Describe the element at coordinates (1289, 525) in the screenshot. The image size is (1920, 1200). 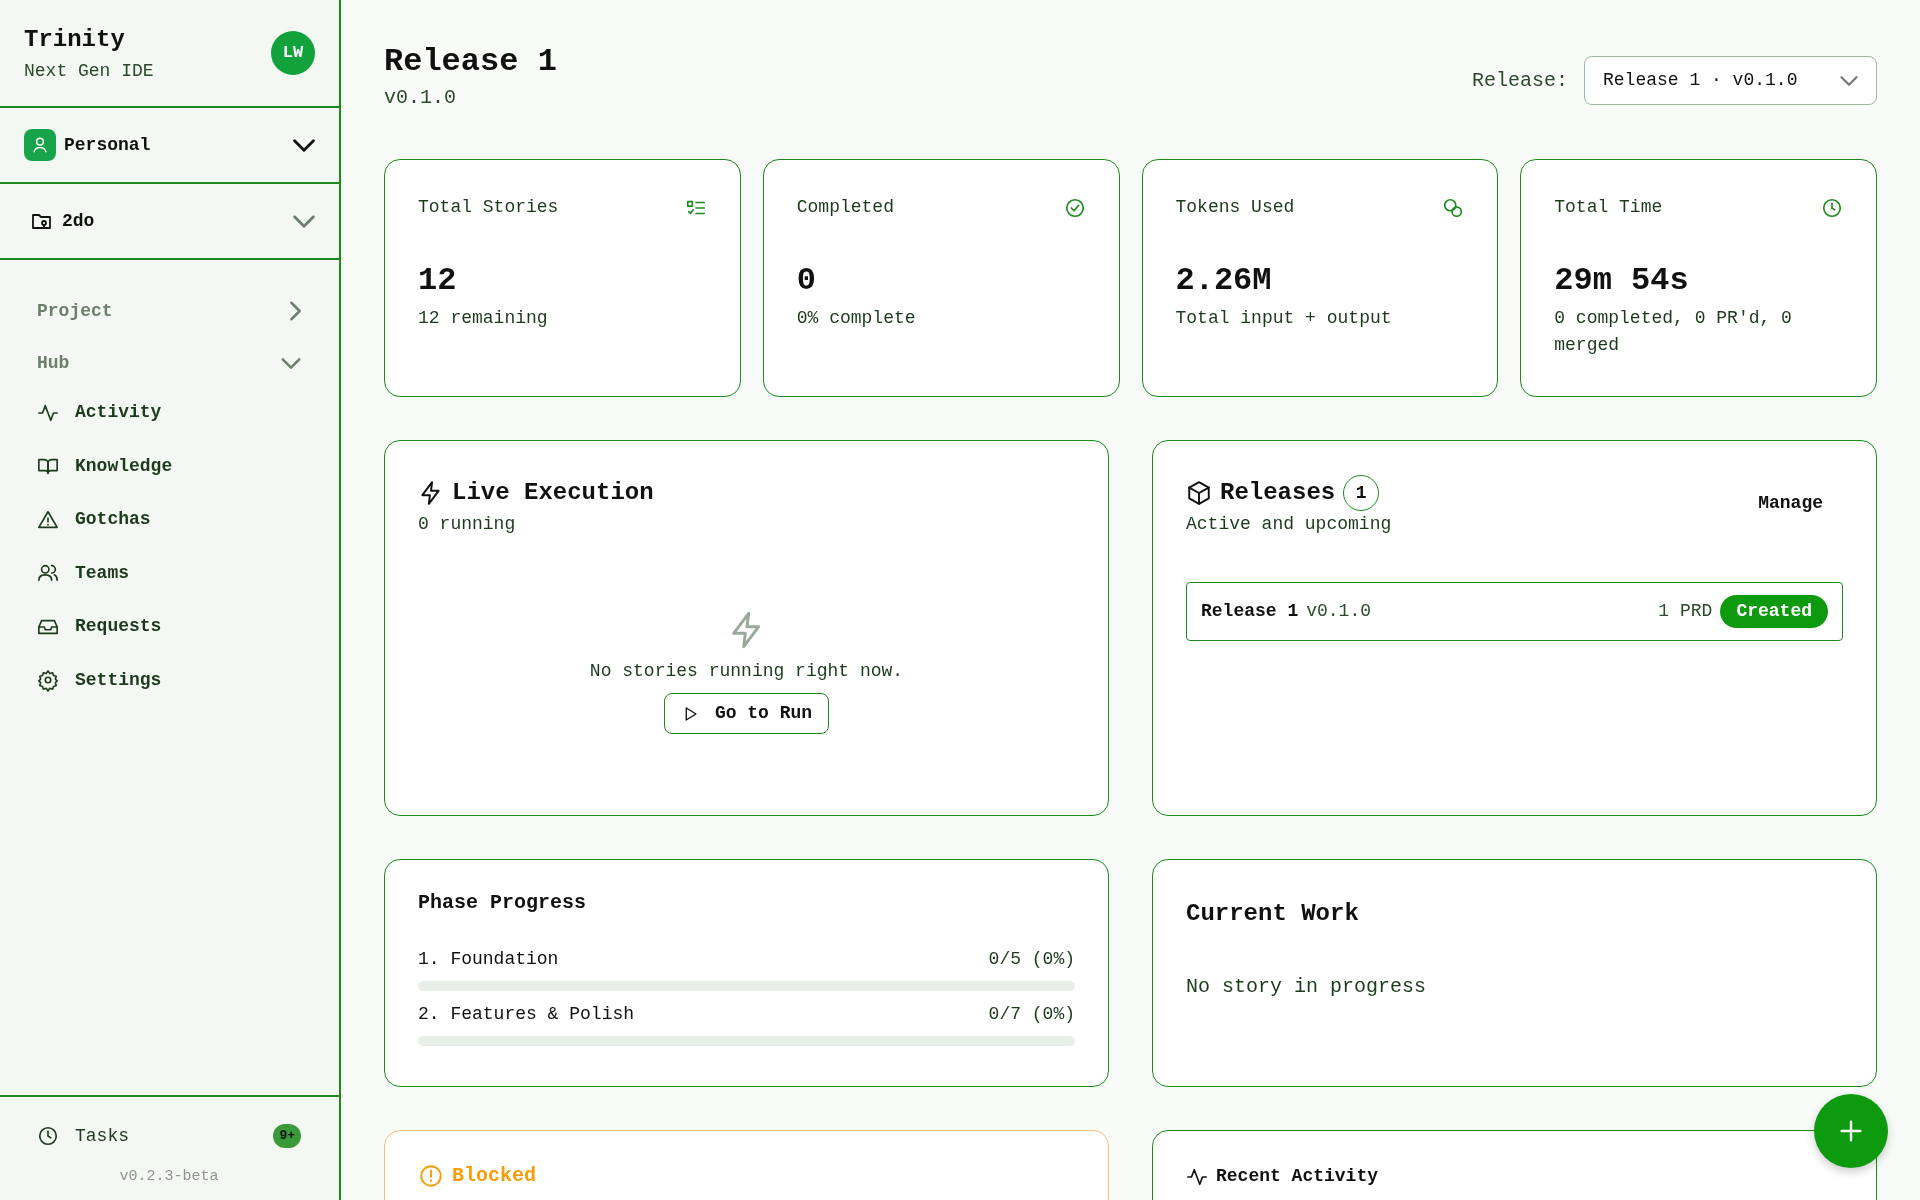
I see `card-subtitle: Active and upcoming` at that location.